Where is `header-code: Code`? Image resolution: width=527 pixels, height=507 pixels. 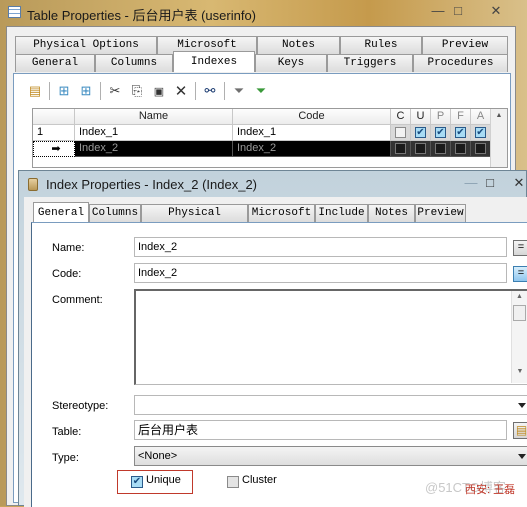
header-code: Code is located at coordinates (312, 117).